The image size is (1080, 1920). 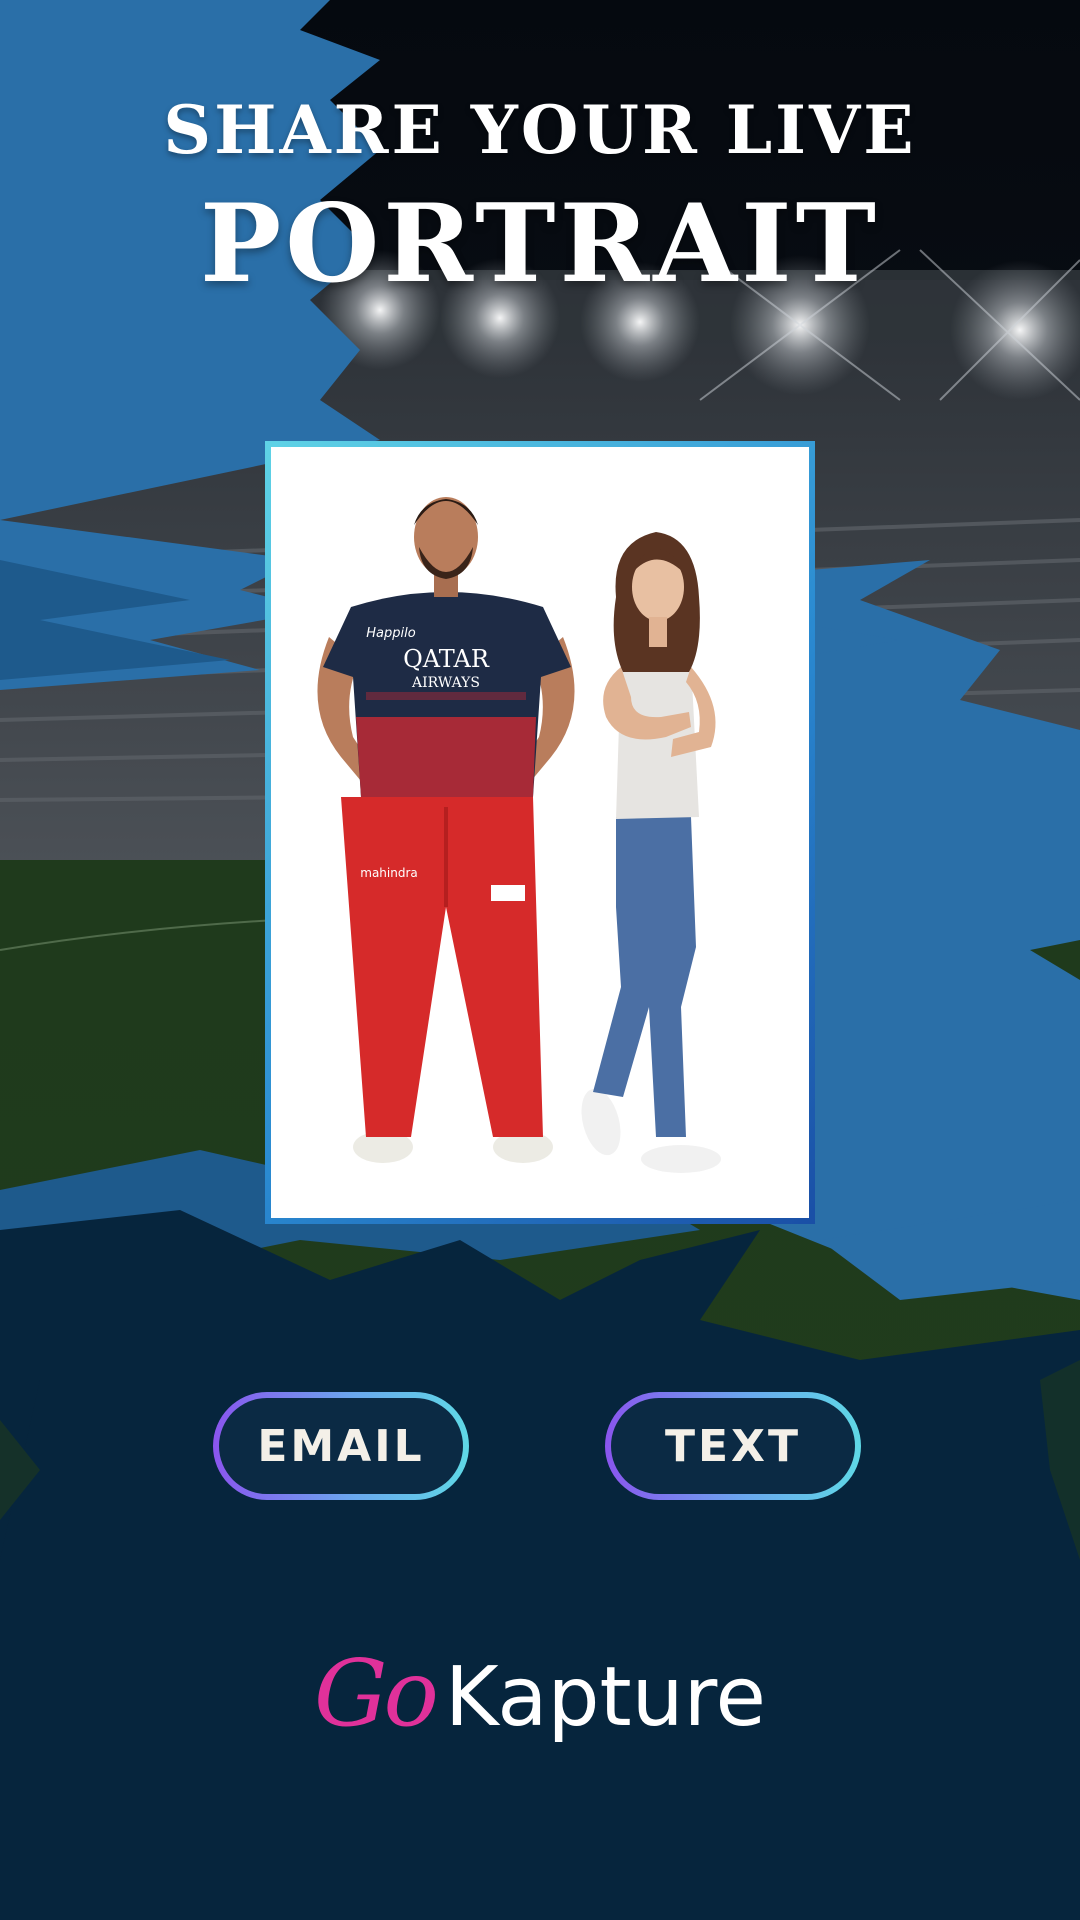 What do you see at coordinates (445, 683) in the screenshot?
I see `jersey-sponsor-line2: AIRWAYS` at bounding box center [445, 683].